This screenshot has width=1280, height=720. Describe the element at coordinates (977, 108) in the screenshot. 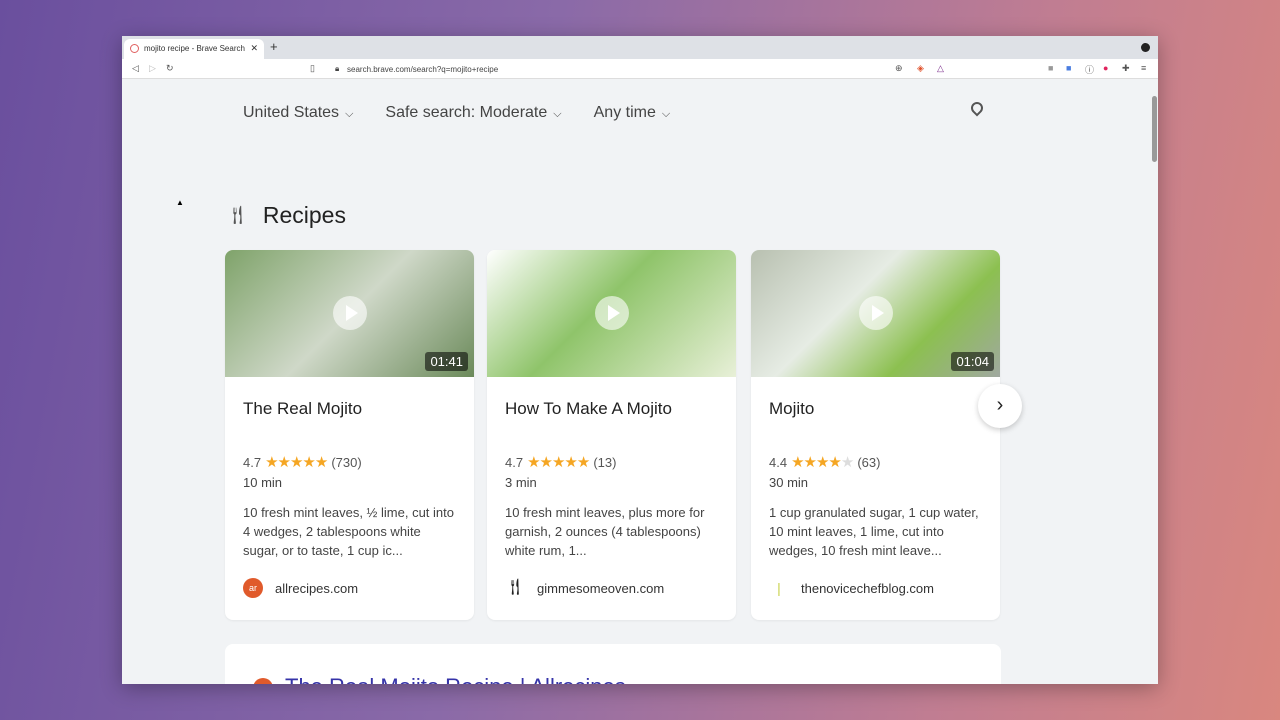

I see `location-pin-icon` at that location.